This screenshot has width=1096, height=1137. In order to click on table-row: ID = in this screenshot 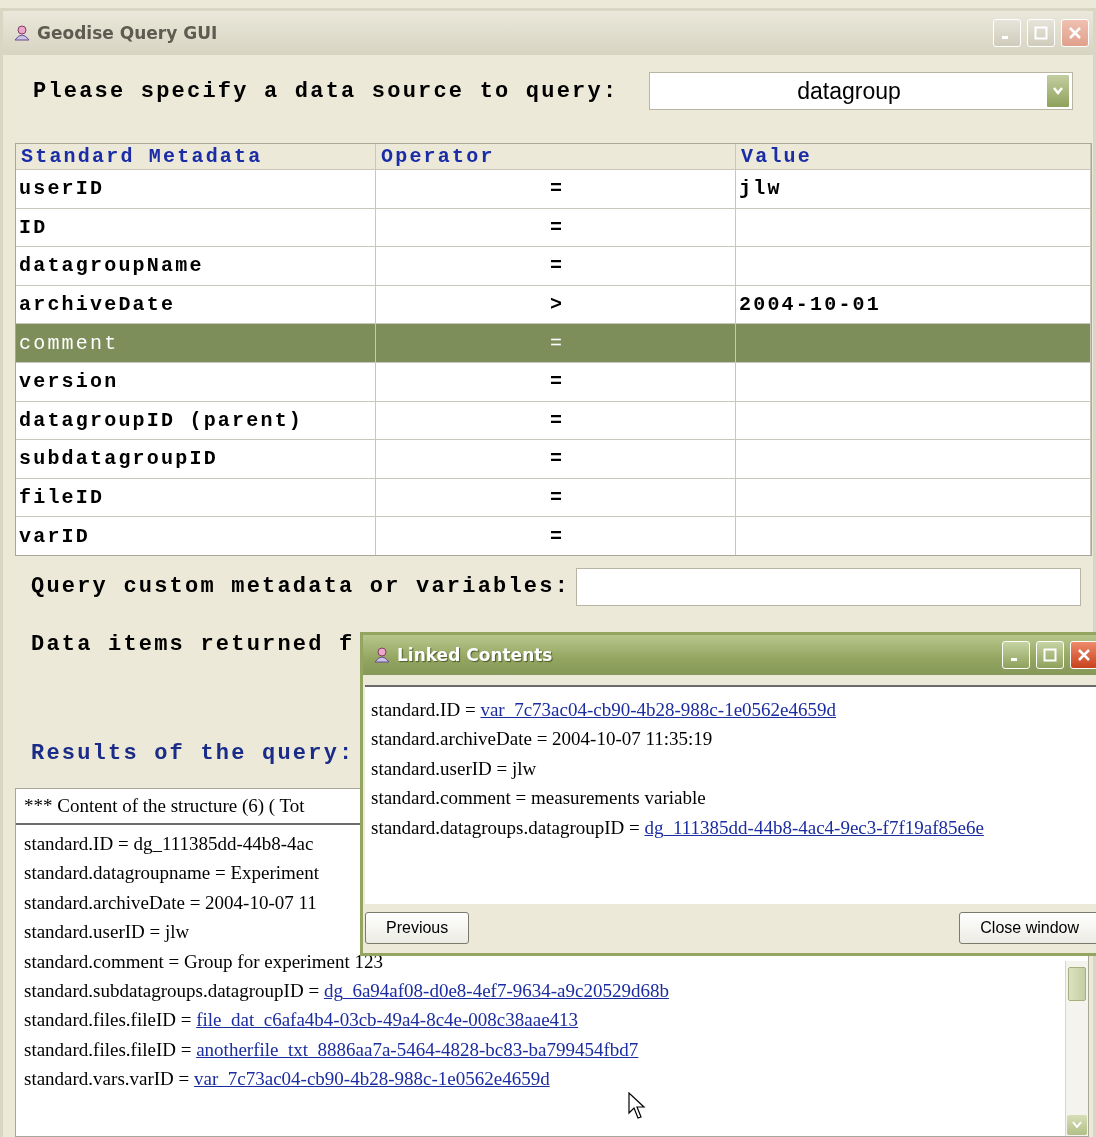, I will do `click(553, 227)`.